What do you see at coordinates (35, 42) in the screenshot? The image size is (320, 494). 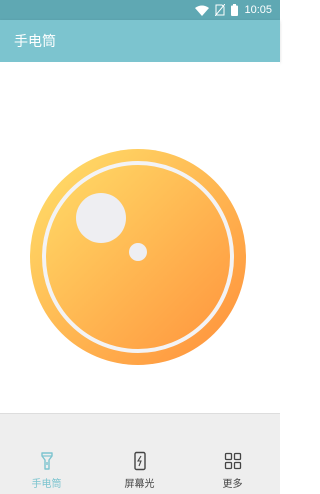 I see `page-title: 手电筒` at bounding box center [35, 42].